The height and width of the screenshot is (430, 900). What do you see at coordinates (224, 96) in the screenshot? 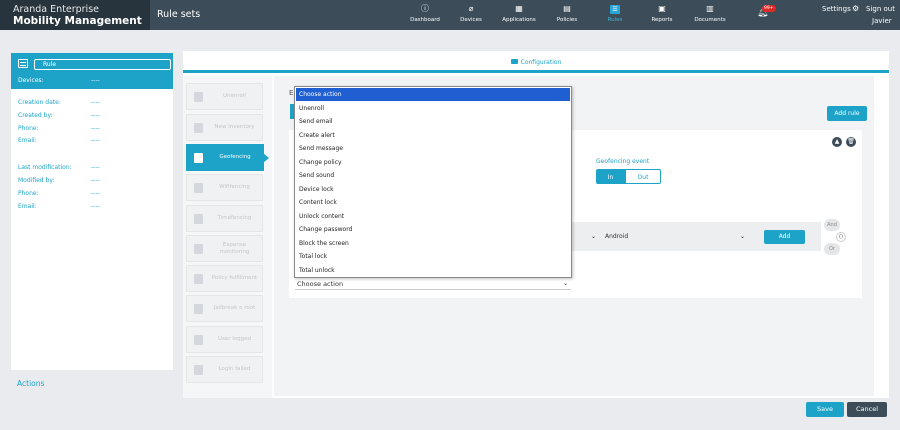
I see `trigger-unenroll: Unenroll` at bounding box center [224, 96].